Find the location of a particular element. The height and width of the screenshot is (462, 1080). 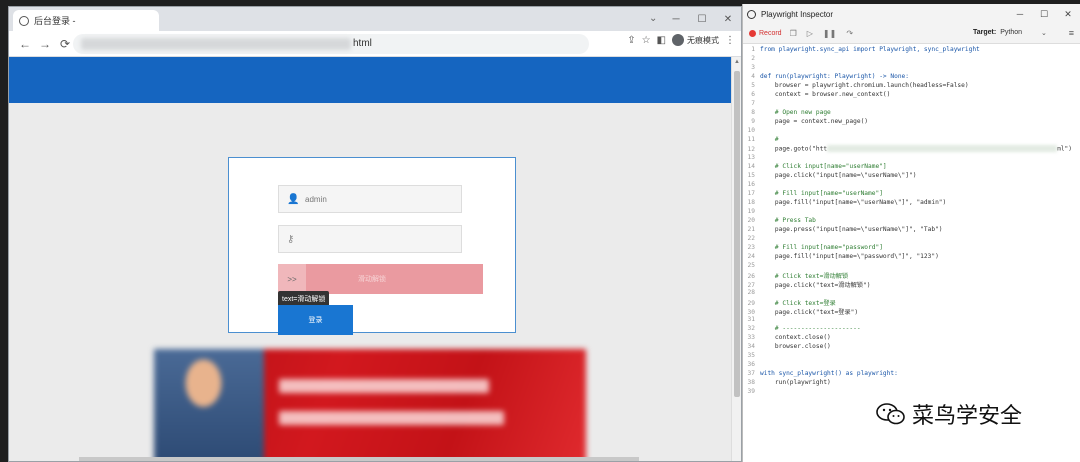

browser-tab: 后台登录 - is located at coordinates (86, 20).